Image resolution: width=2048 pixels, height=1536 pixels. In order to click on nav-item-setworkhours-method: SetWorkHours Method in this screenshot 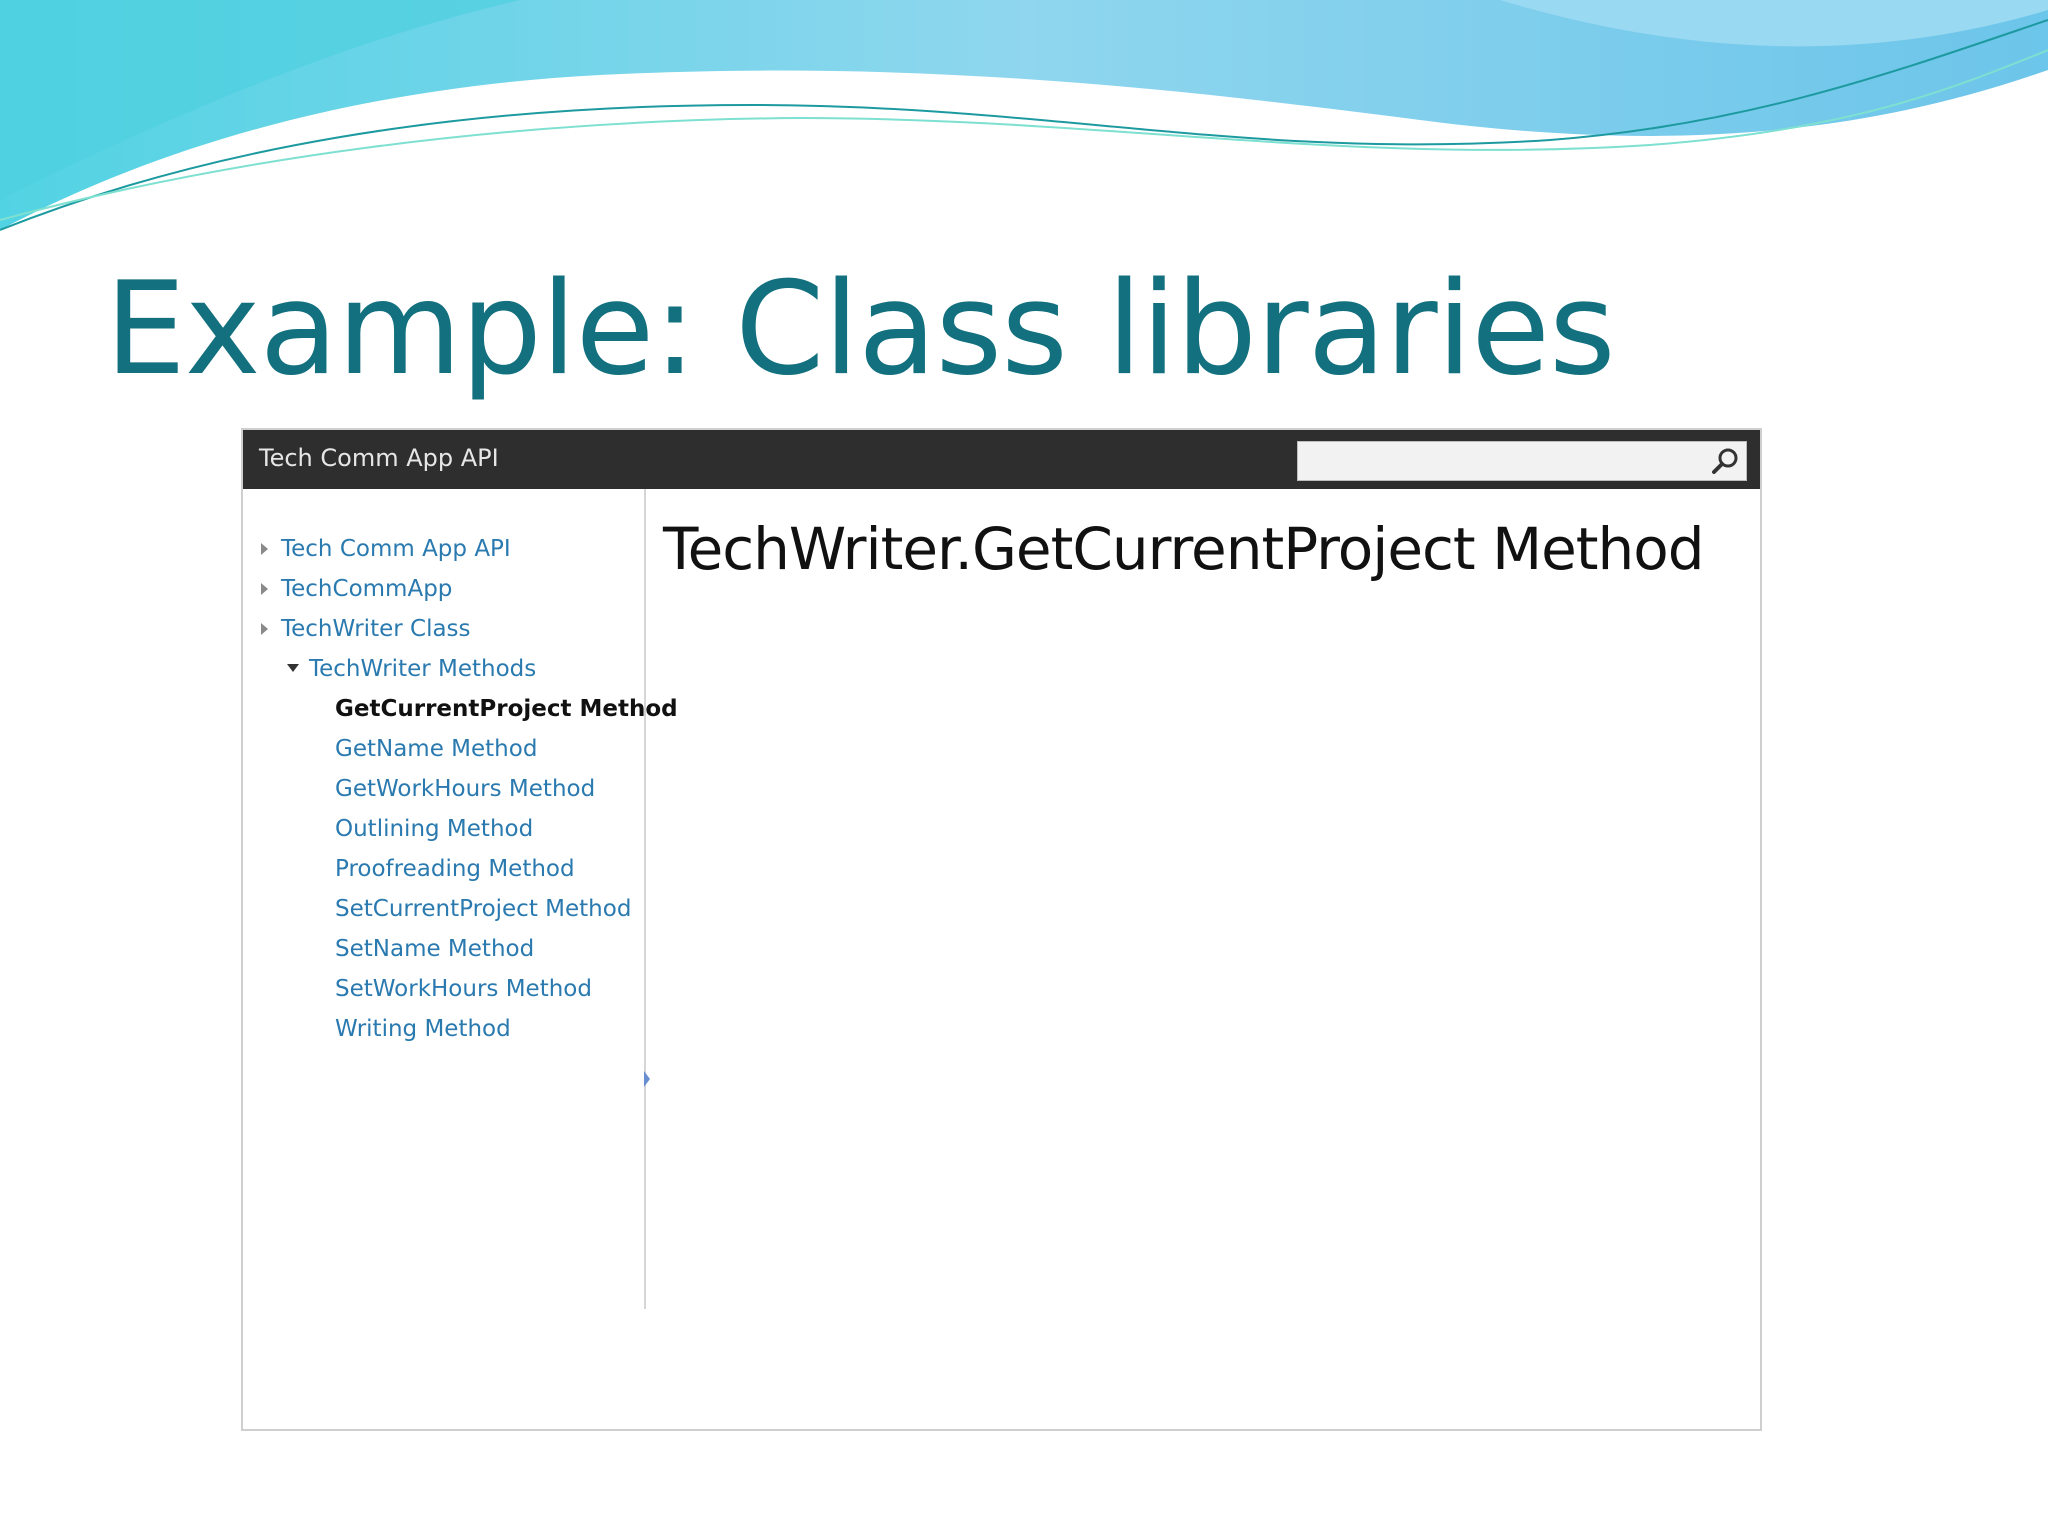, I will do `click(463, 989)`.